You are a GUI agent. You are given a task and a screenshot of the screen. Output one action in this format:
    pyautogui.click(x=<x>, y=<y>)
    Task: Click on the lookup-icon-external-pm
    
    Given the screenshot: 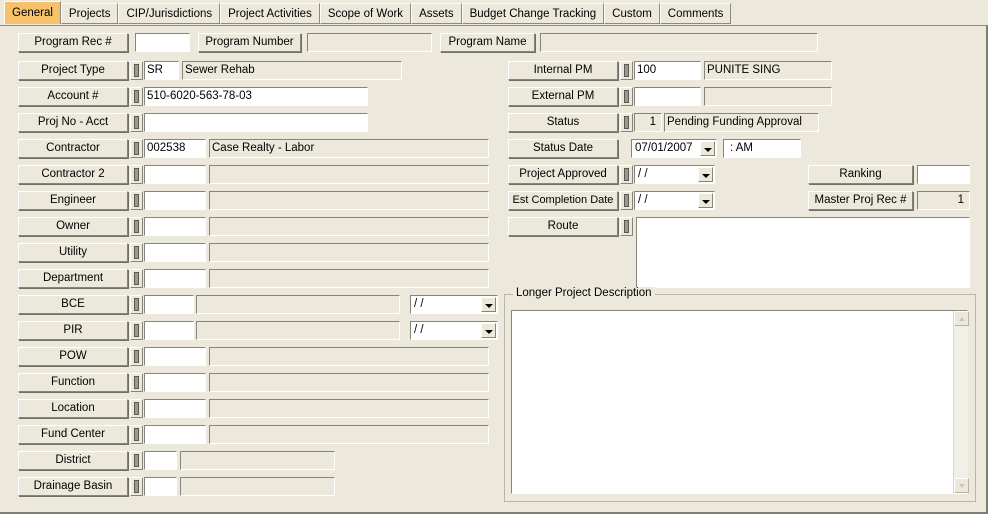 What is the action you would take?
    pyautogui.click(x=626, y=96)
    